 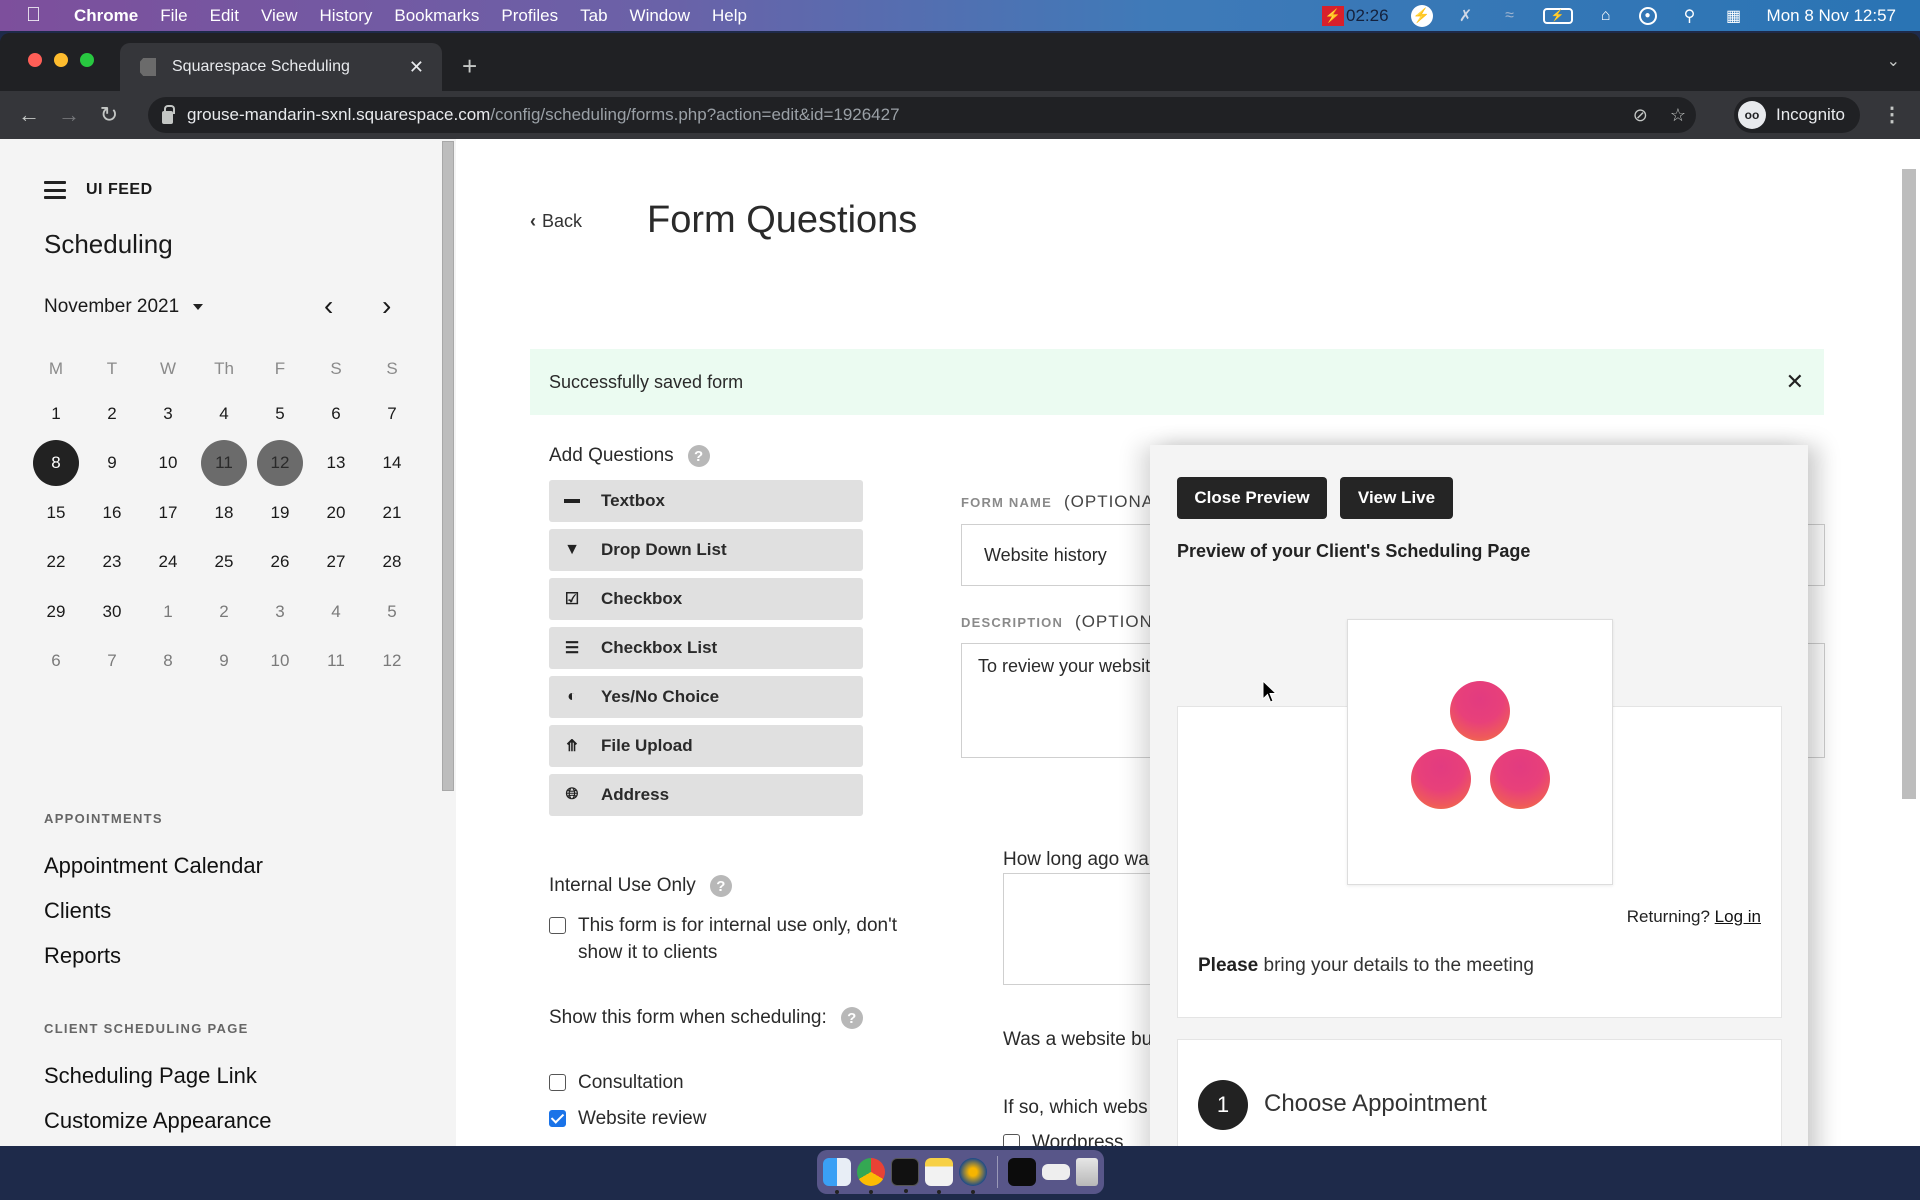 What do you see at coordinates (1396, 498) in the screenshot?
I see `view-live-button: View Live` at bounding box center [1396, 498].